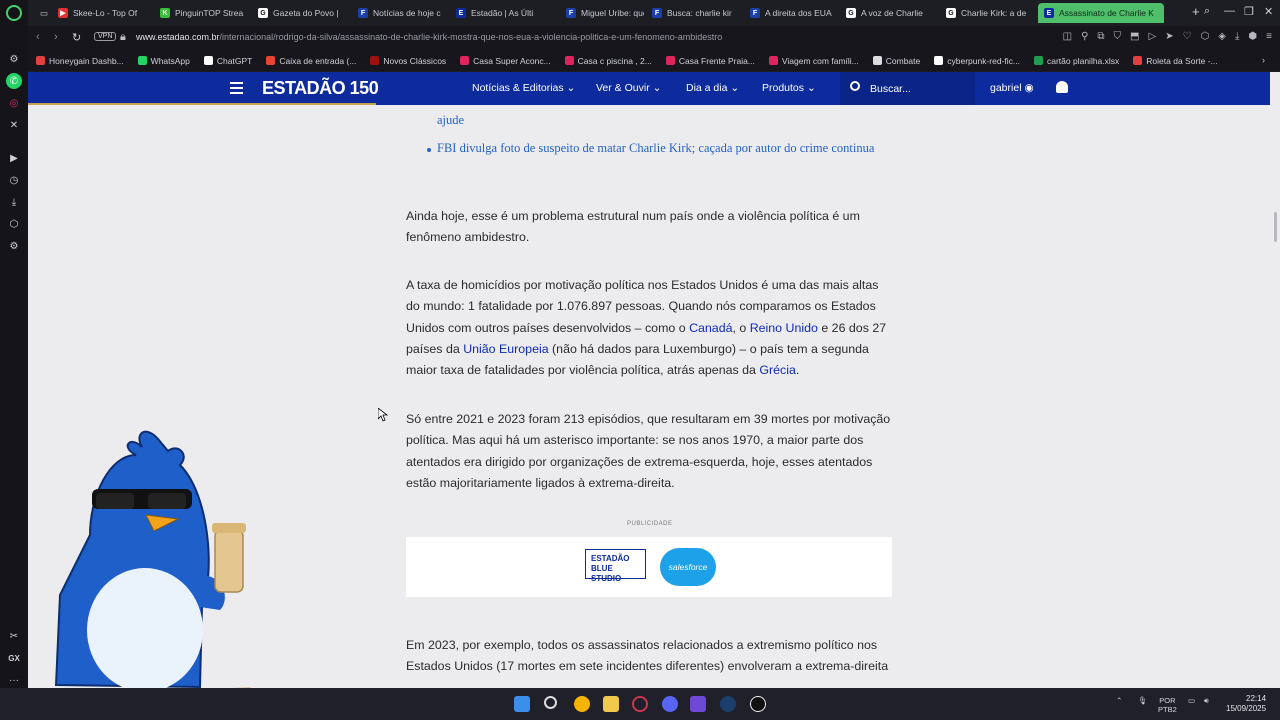 The height and width of the screenshot is (720, 1280). I want to click on extensions-puzzle-icon: ⬡, so click(1205, 36).